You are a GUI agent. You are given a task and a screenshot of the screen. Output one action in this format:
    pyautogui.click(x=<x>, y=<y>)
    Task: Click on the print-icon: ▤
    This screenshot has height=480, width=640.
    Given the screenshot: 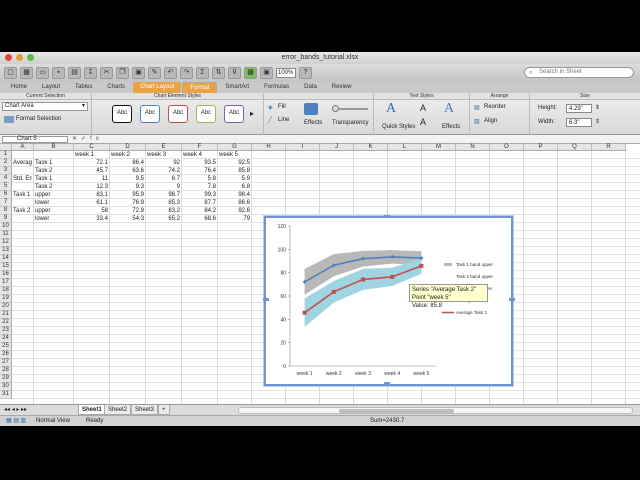 What is the action you would take?
    pyautogui.click(x=74, y=73)
    